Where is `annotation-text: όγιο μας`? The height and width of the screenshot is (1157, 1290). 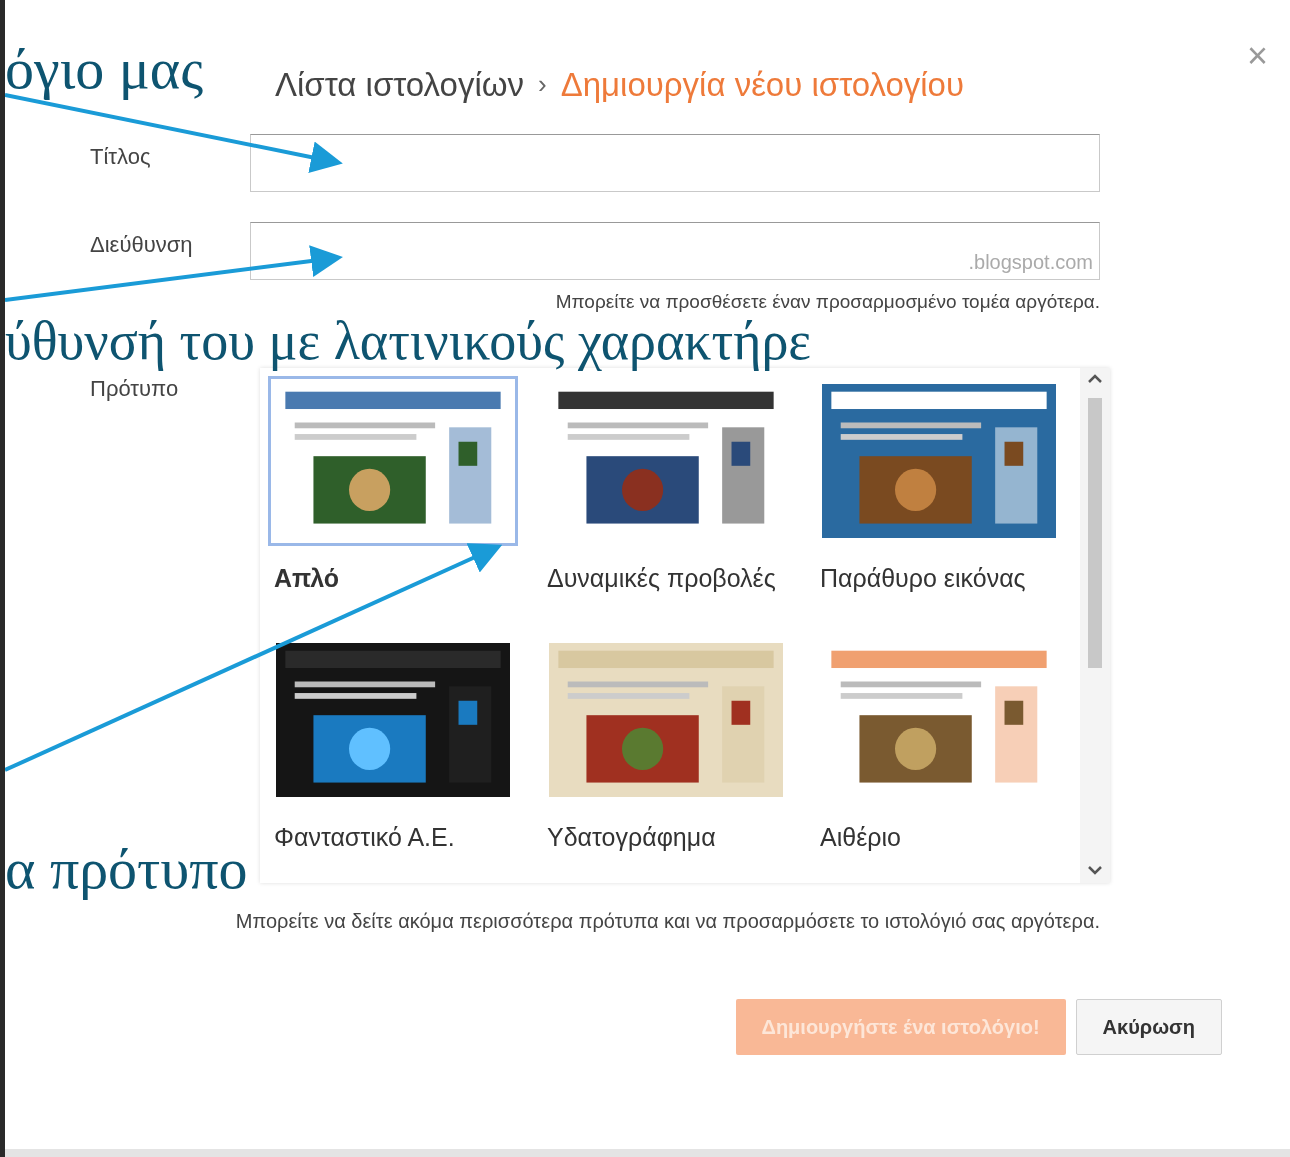
annotation-text: όγιο μας is located at coordinates (104, 69).